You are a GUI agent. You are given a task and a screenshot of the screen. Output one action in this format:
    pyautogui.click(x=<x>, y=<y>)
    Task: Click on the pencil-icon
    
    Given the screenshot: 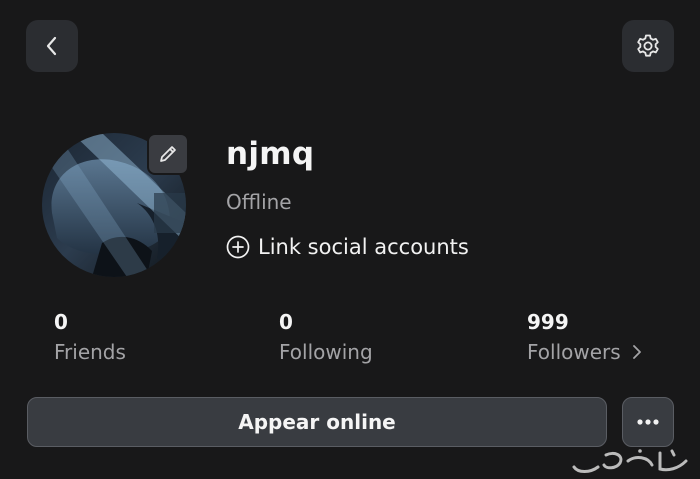 What is the action you would take?
    pyautogui.click(x=168, y=154)
    